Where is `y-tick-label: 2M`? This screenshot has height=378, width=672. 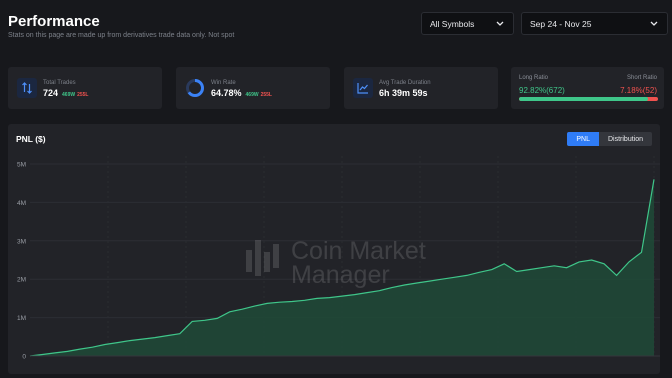 y-tick-label: 2M is located at coordinates (21, 280).